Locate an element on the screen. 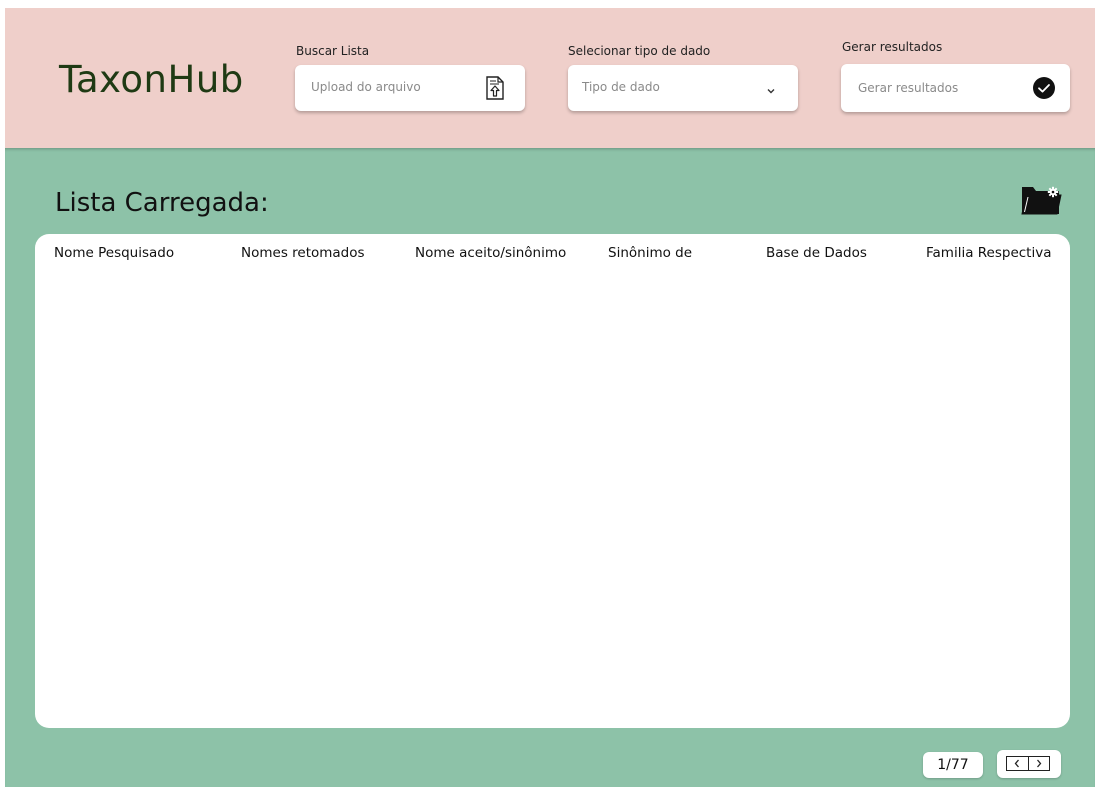  search-list-label: Buscar Lista is located at coordinates (333, 51).